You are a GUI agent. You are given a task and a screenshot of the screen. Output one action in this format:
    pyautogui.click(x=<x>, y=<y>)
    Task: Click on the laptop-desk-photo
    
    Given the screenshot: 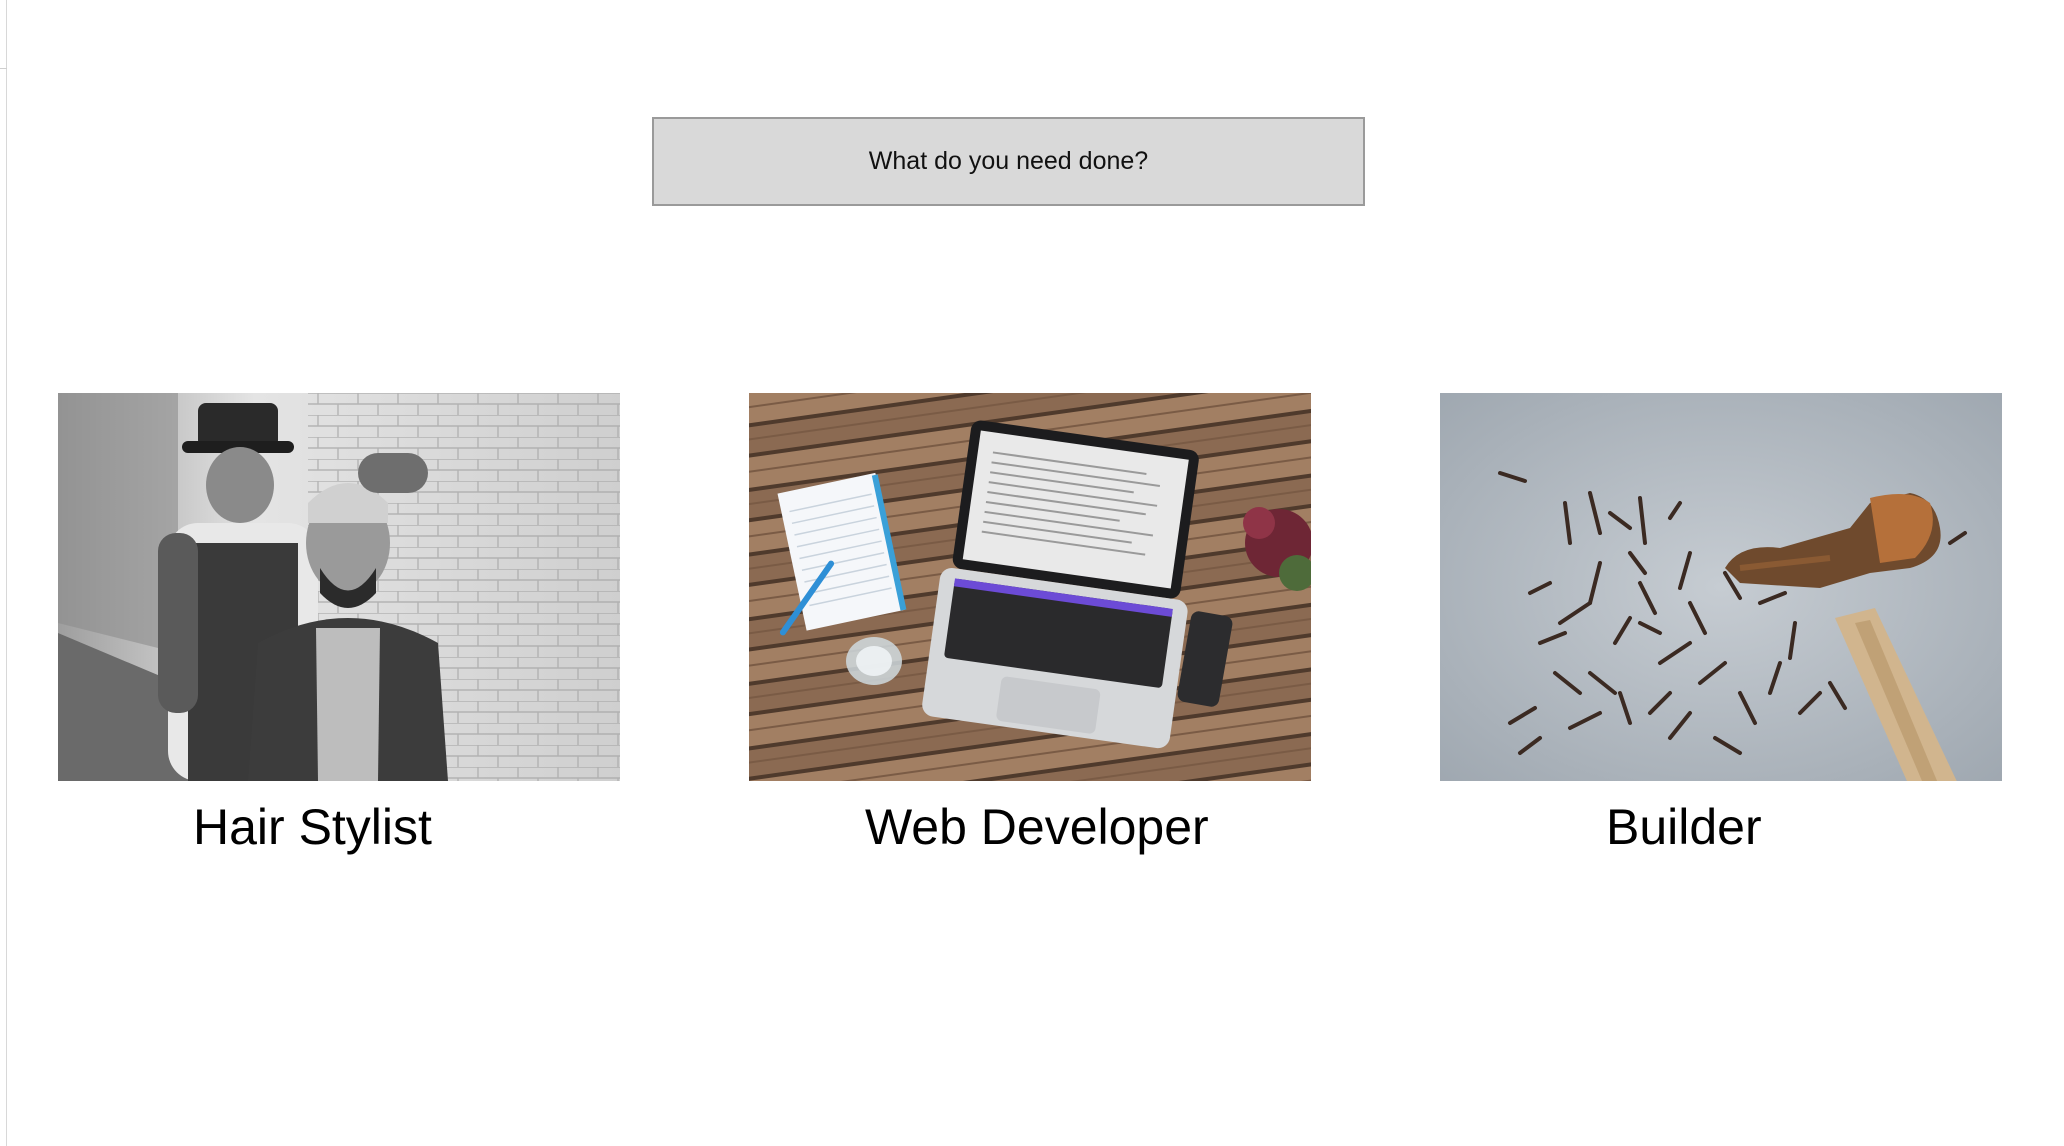 What is the action you would take?
    pyautogui.click(x=1030, y=587)
    